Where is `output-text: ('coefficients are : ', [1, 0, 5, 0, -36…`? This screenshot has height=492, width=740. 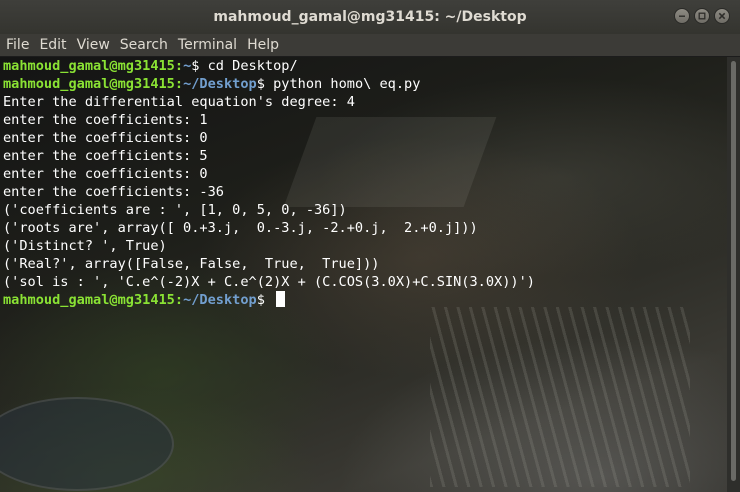 output-text: ('coefficients are : ', [1, 0, 5, 0, -36… is located at coordinates (175, 210).